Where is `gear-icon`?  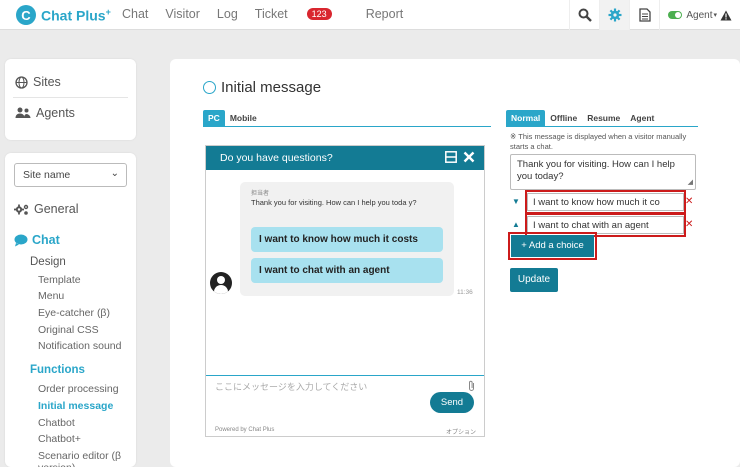
gear-icon is located at coordinates (615, 15).